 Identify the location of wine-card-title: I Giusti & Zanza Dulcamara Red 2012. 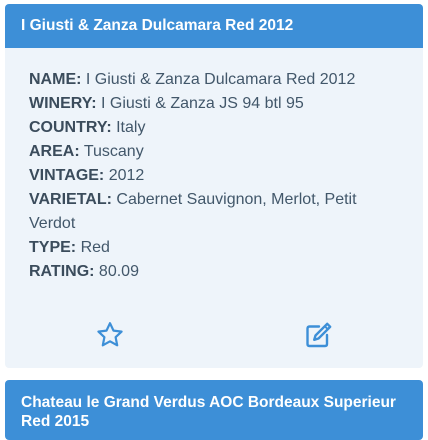
(214, 26).